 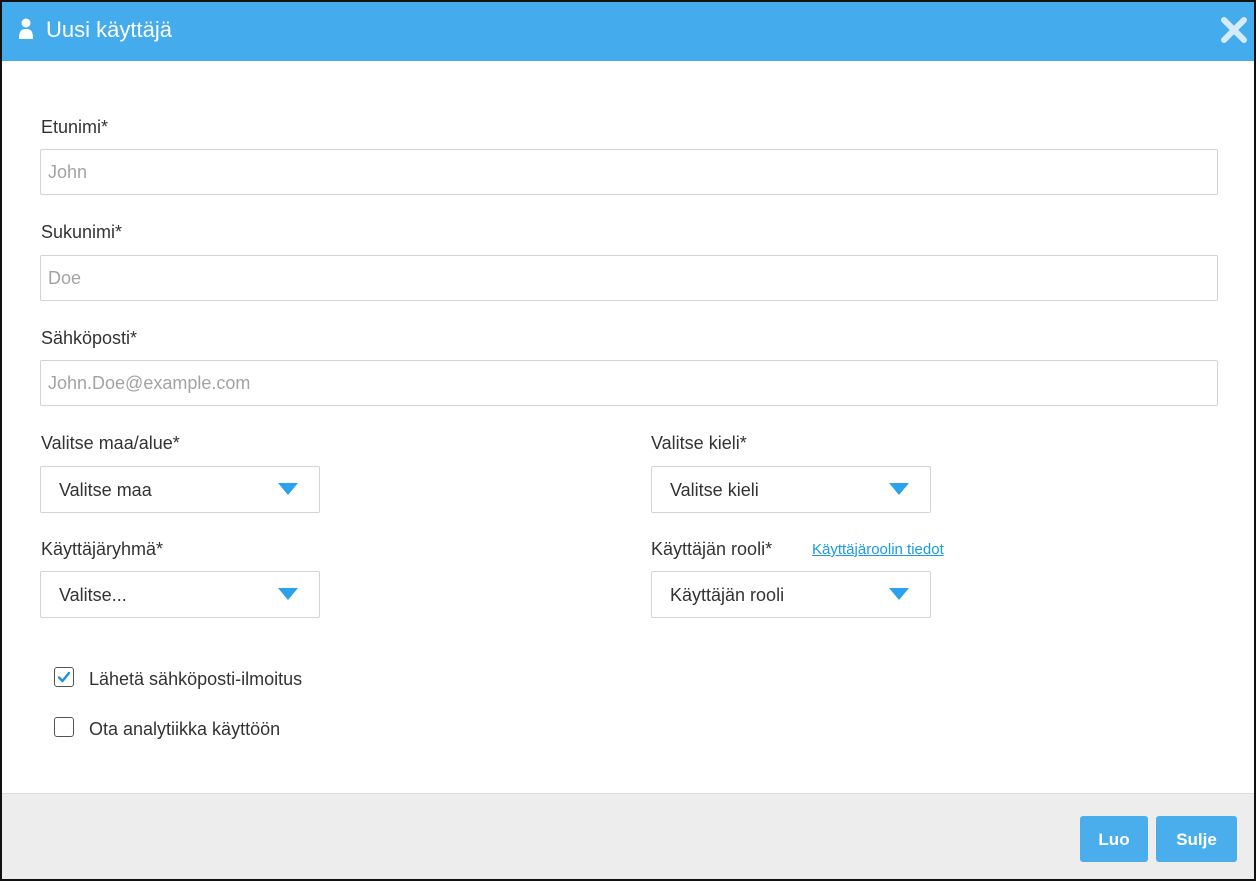 What do you see at coordinates (185, 729) in the screenshot?
I see `enable-analytics-label: Ota analytiikka käyttöön` at bounding box center [185, 729].